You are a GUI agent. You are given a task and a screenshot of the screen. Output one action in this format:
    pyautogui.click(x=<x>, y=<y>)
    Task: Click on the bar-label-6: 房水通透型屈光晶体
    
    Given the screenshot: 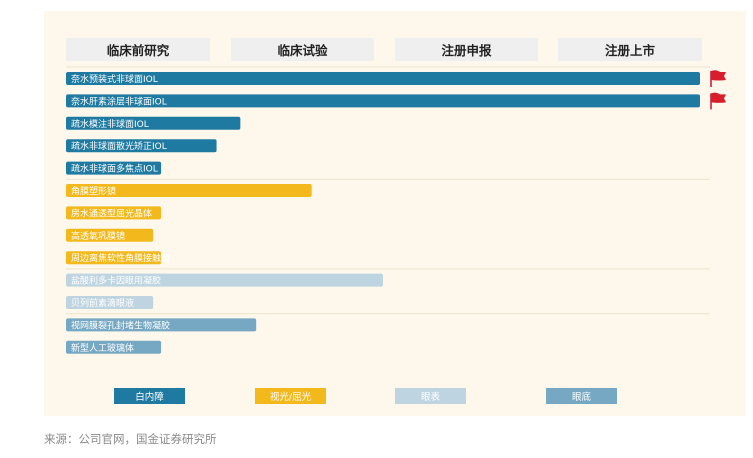 What is the action you would take?
    pyautogui.click(x=111, y=213)
    